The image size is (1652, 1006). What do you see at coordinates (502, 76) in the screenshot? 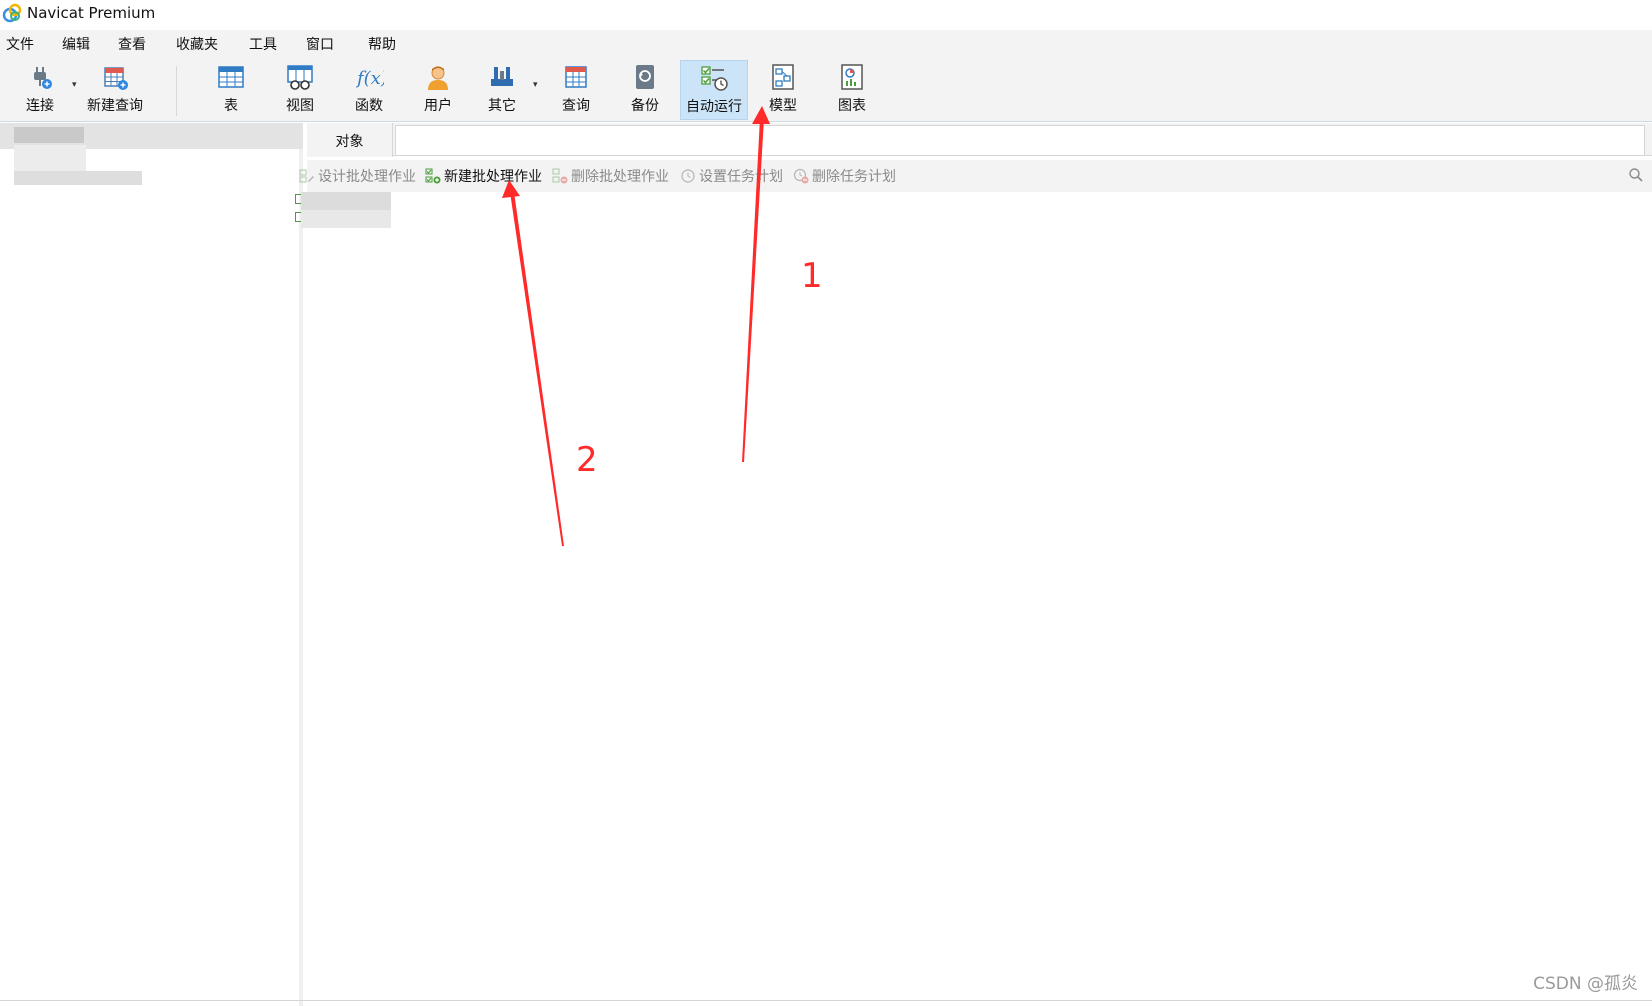
I see `tools-icon` at bounding box center [502, 76].